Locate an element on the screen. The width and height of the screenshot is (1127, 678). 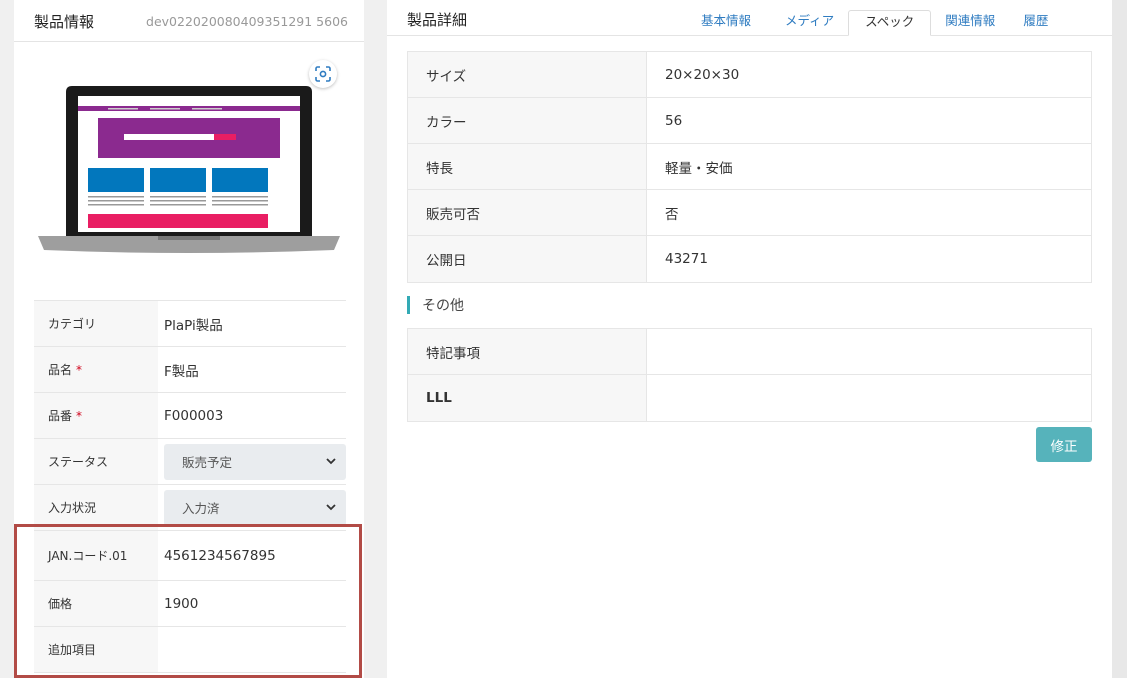
product-name-value: F製品 is located at coordinates (181, 371).